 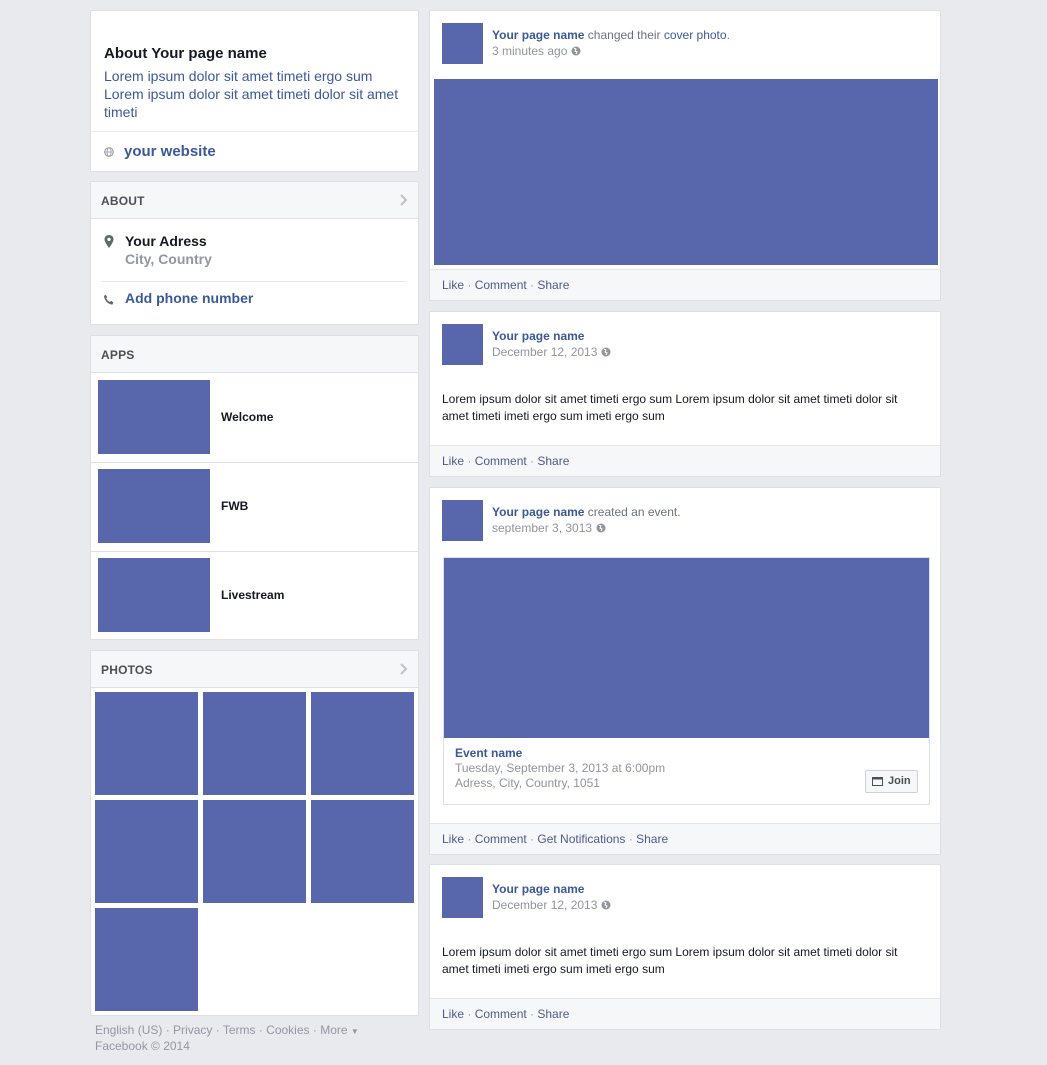 I want to click on action-text: changed their, so click(x=624, y=35).